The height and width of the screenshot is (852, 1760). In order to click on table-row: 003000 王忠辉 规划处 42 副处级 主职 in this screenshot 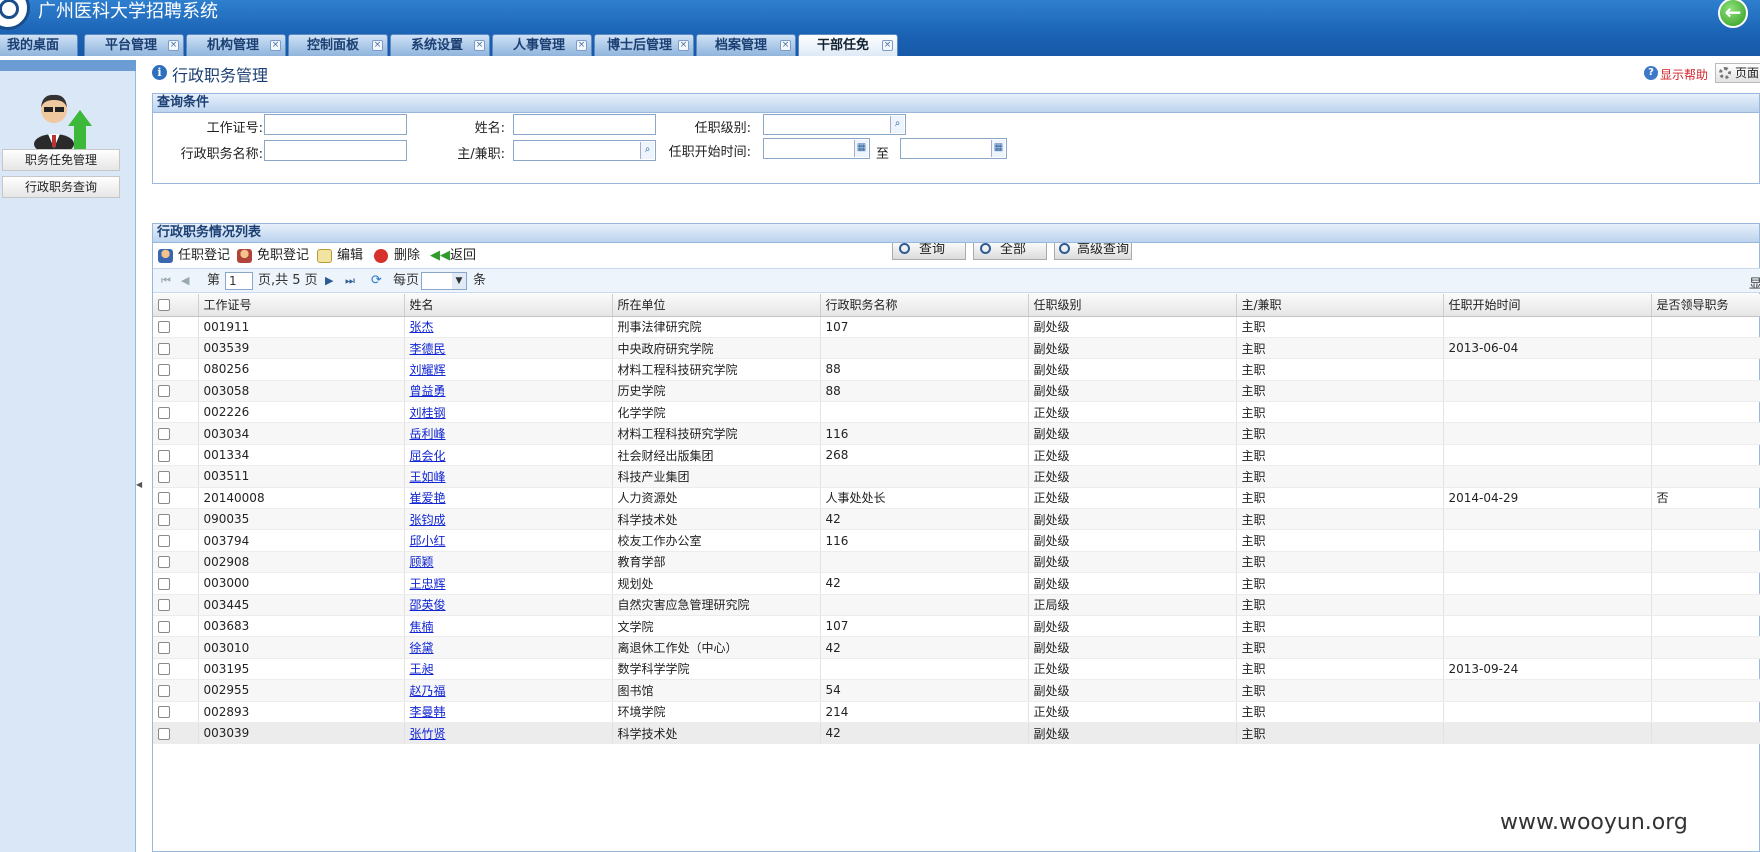, I will do `click(956, 583)`.